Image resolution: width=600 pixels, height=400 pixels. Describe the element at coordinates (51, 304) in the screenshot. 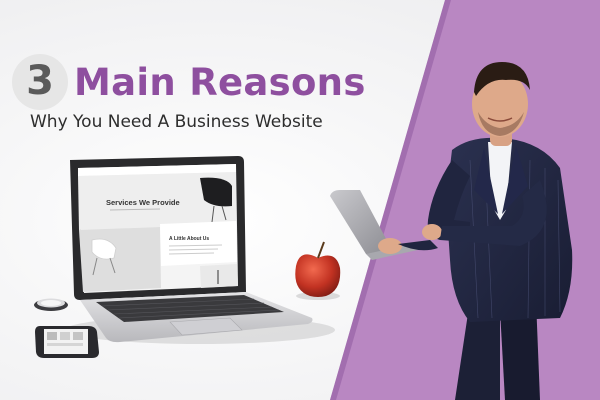

I see `wristwatch` at that location.